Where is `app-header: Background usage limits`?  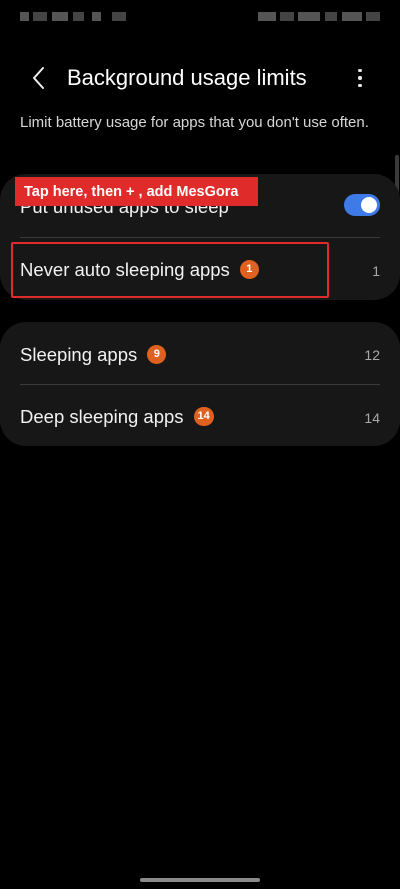 app-header: Background usage limits is located at coordinates (200, 78).